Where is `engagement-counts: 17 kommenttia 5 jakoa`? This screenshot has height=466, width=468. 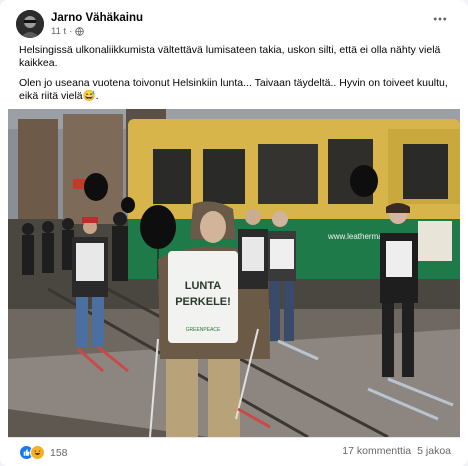
engagement-counts: 17 kommenttia 5 jakoa is located at coordinates (396, 451).